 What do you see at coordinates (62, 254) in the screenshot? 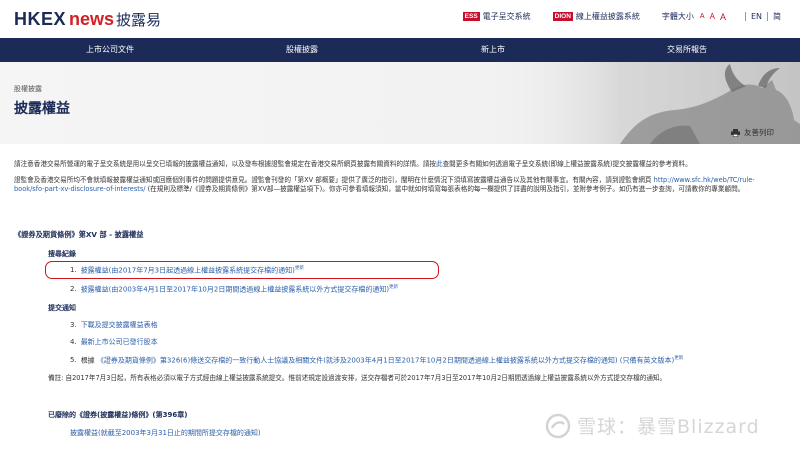
I see `reporting-heading: 搜尋紀錄` at bounding box center [62, 254].